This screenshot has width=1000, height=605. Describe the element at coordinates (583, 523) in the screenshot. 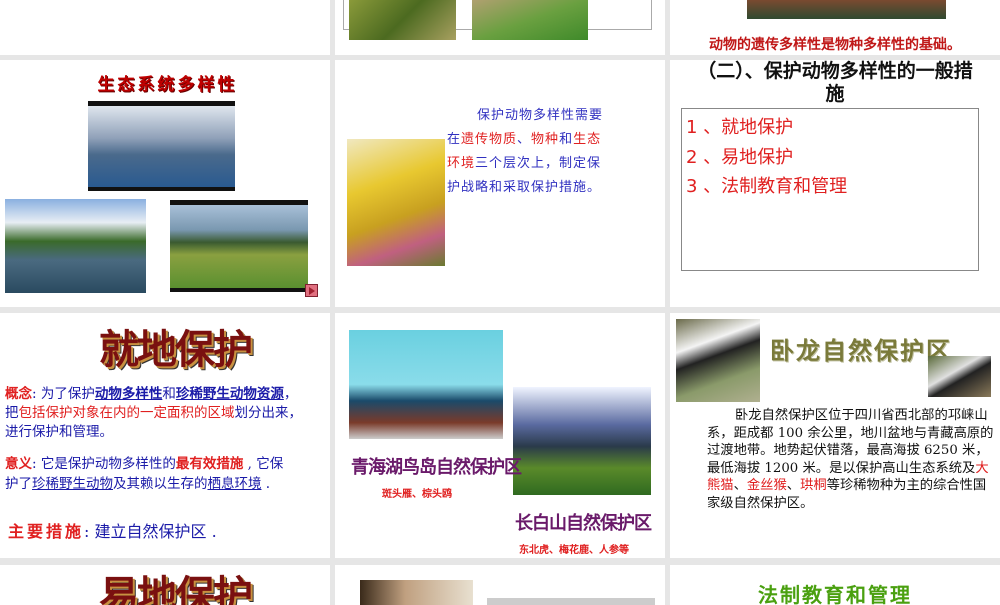

I see `reserve-name-changbai: 长白山自然保护区` at that location.